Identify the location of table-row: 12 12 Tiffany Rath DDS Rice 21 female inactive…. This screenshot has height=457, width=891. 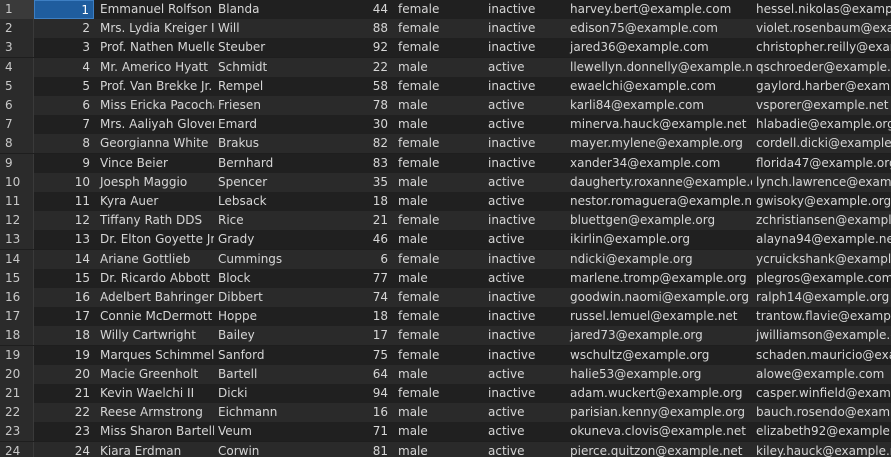
(445, 221).